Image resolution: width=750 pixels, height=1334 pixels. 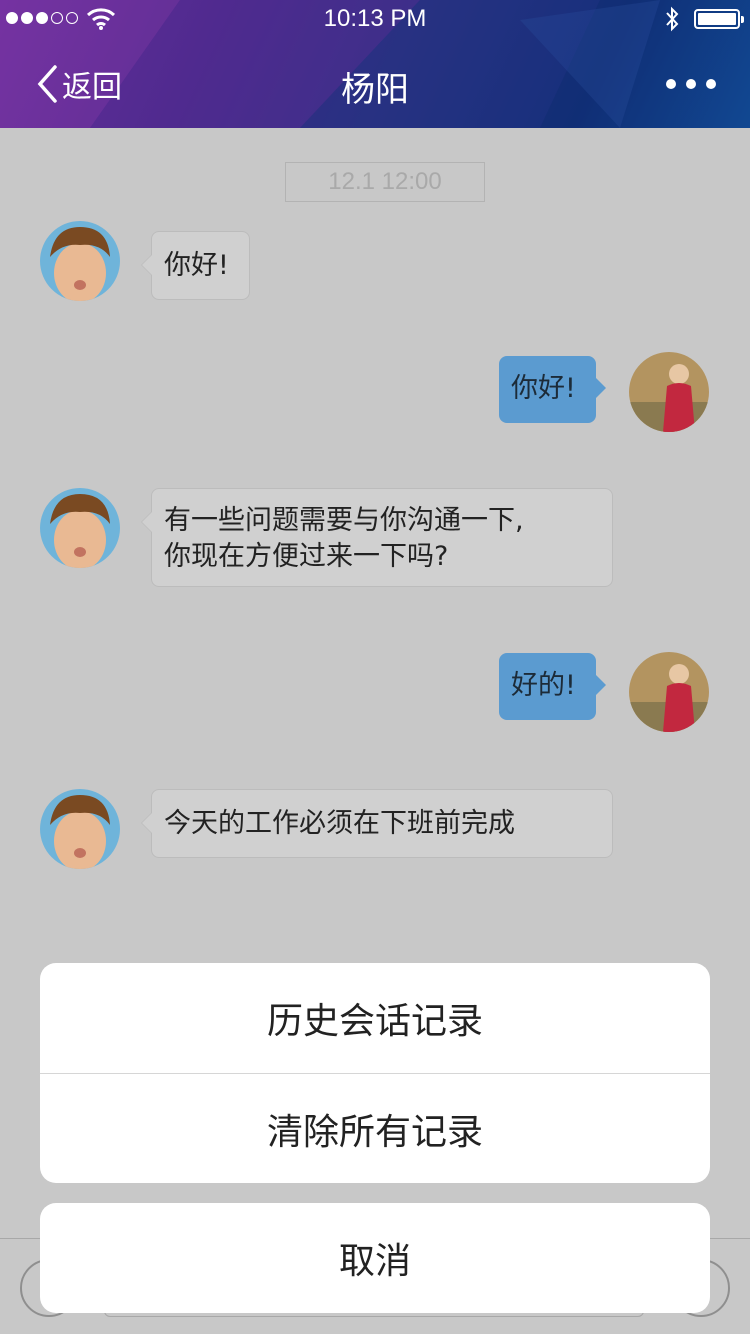 I want to click on back-button: 返回, so click(x=79, y=84).